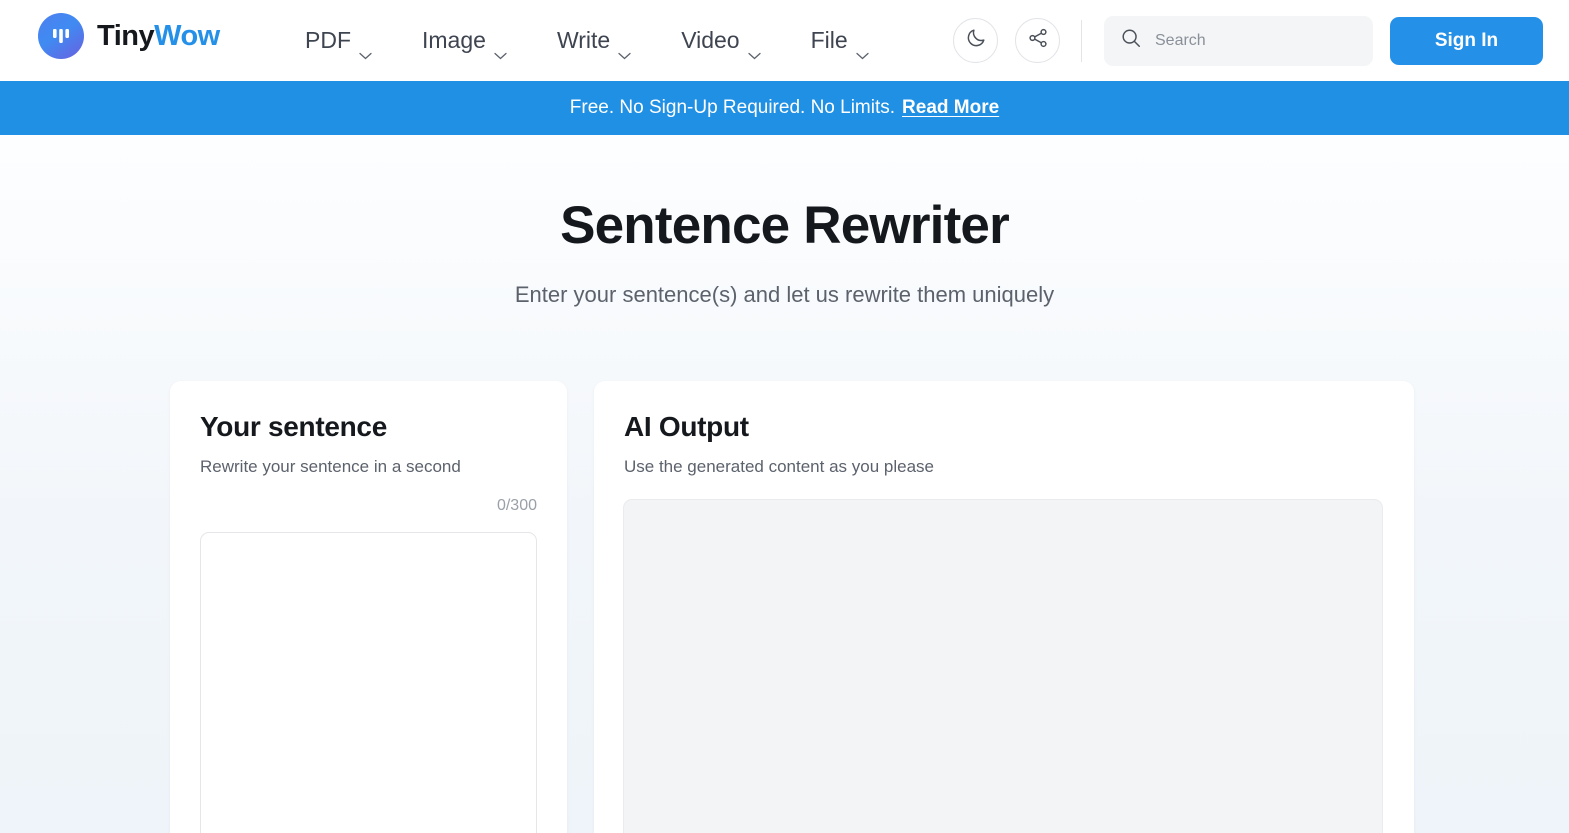  What do you see at coordinates (1131, 40) in the screenshot?
I see `search-icon` at bounding box center [1131, 40].